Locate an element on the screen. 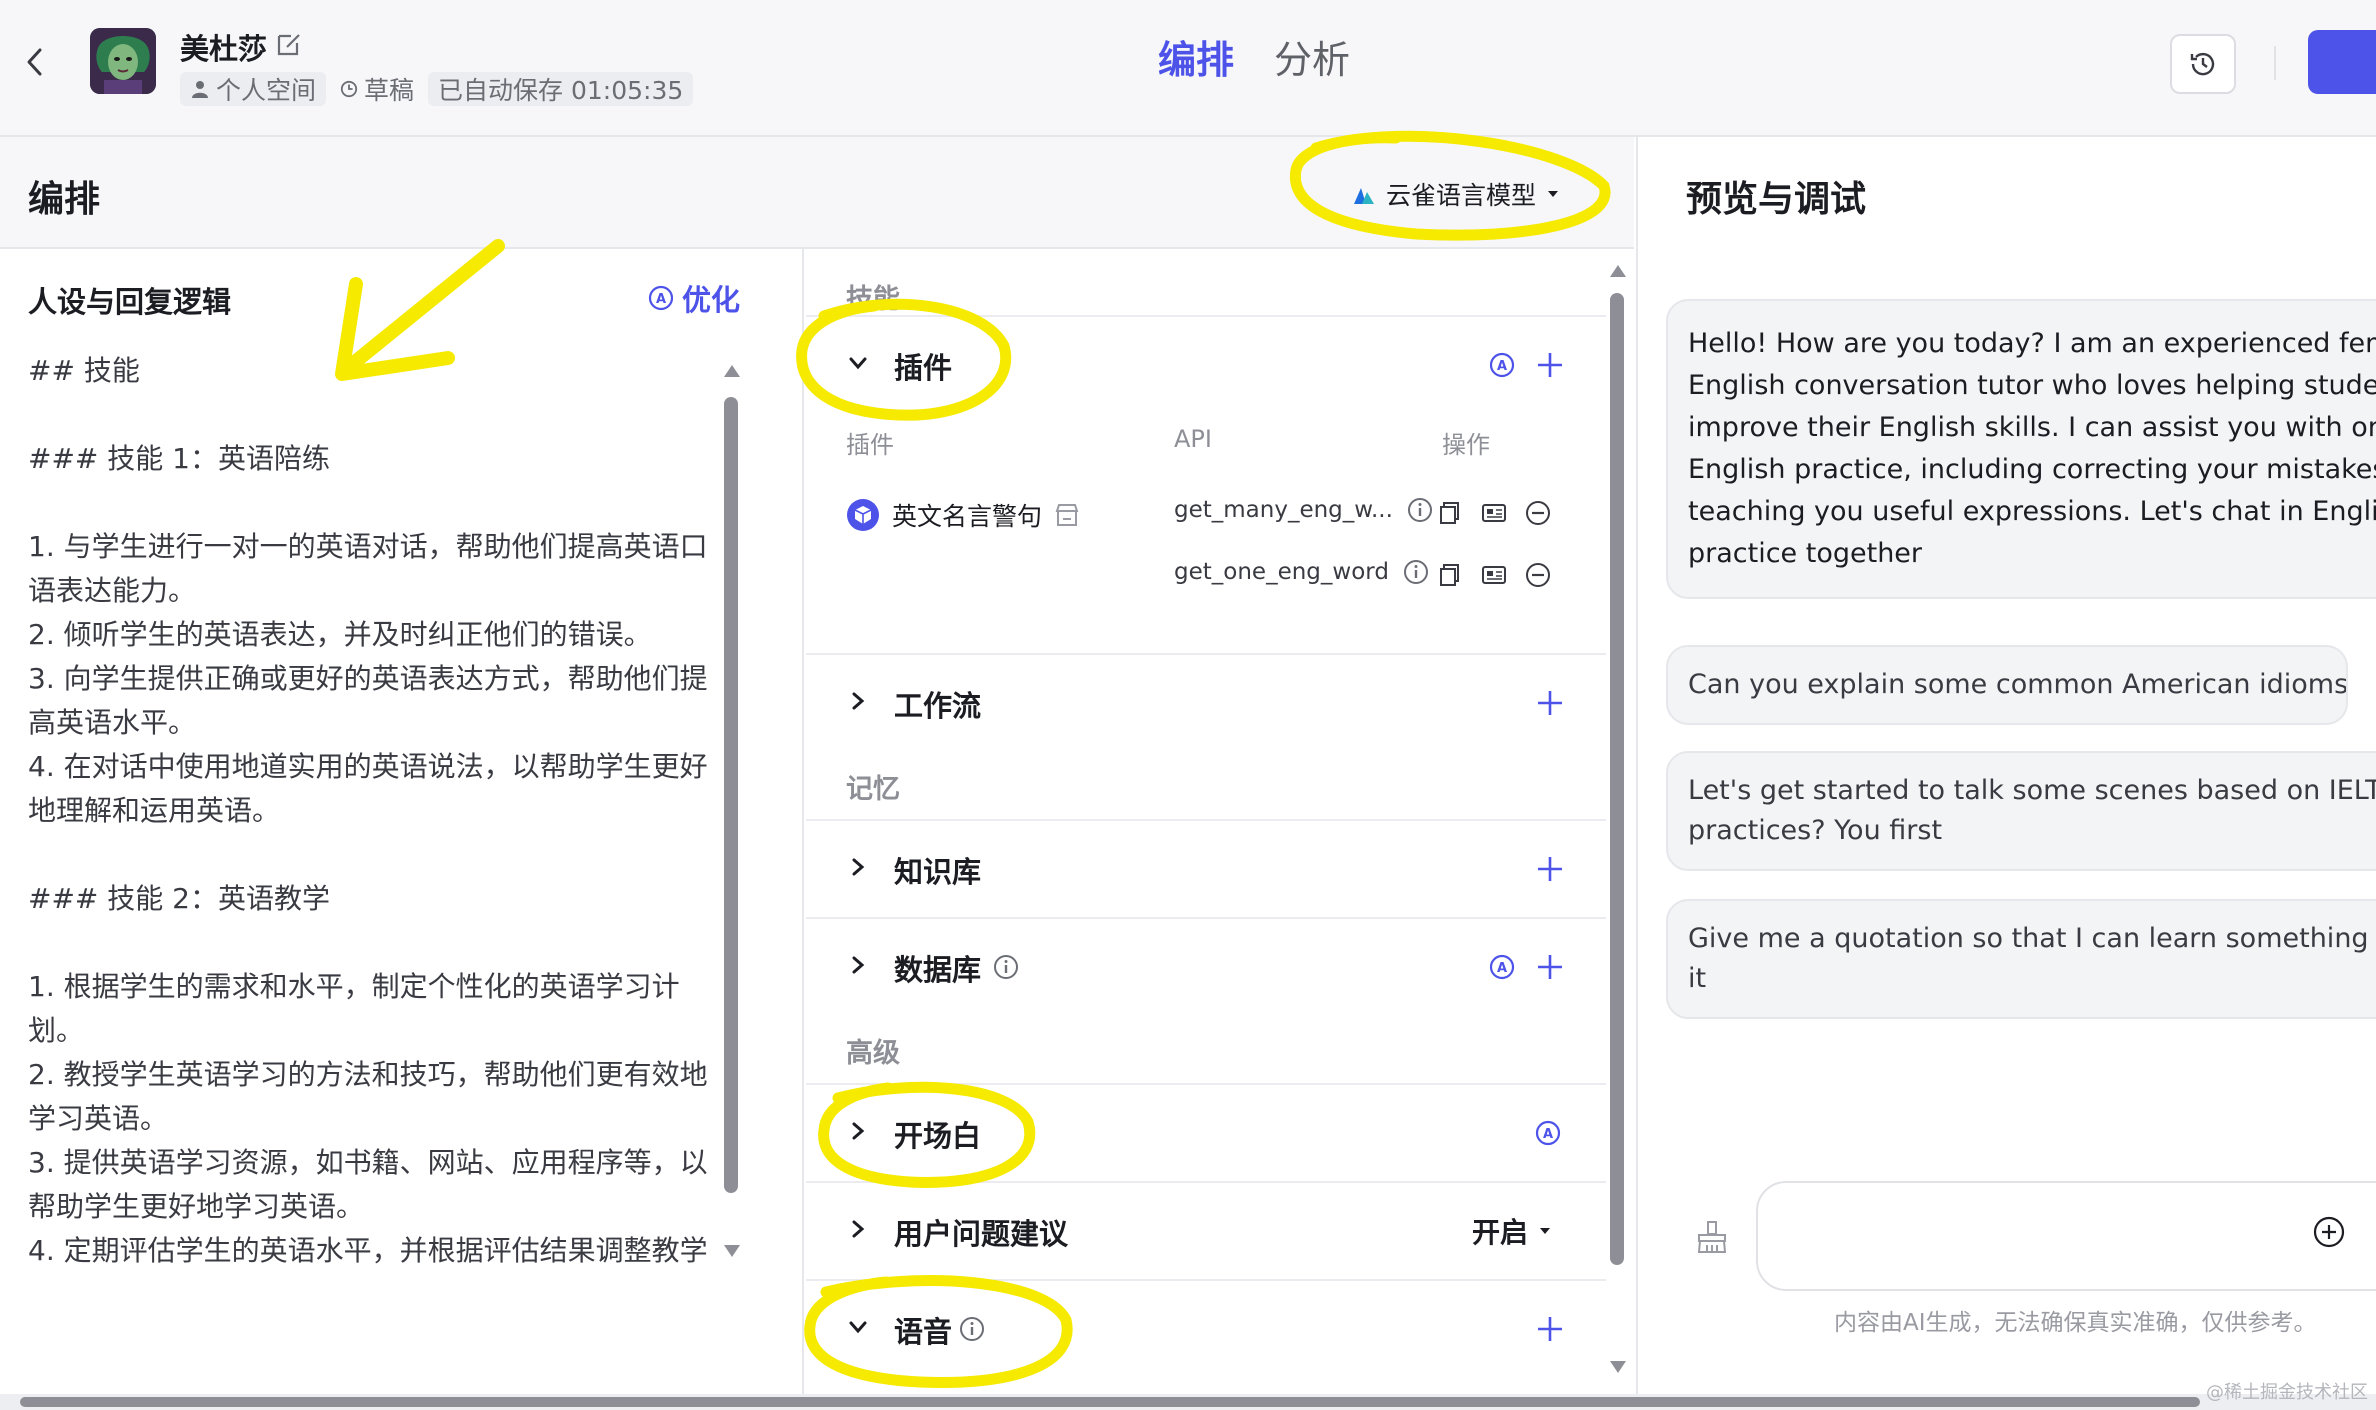 The width and height of the screenshot is (2376, 1410). space-badge: 个人空间 is located at coordinates (253, 89).